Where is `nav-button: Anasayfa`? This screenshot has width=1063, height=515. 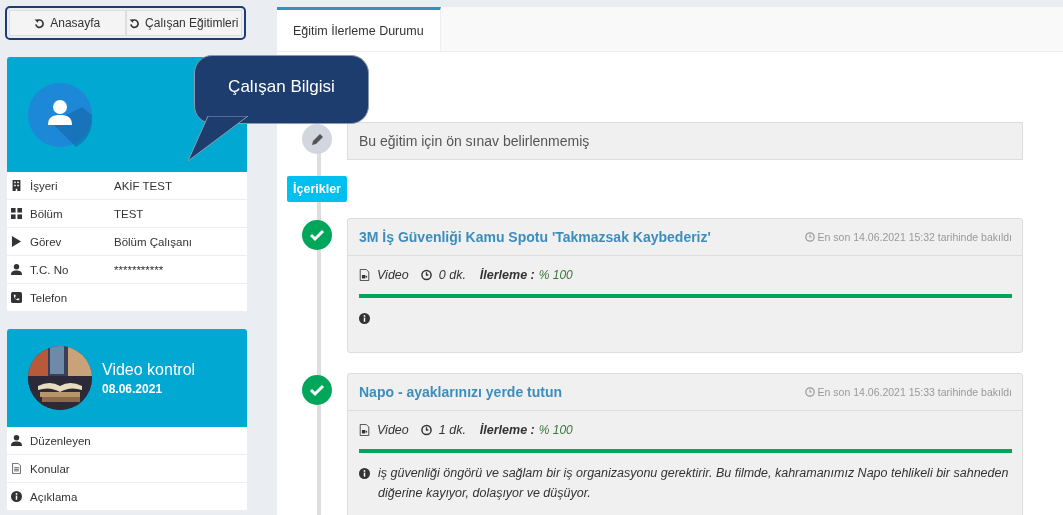
nav-button: Anasayfa is located at coordinates (67, 23).